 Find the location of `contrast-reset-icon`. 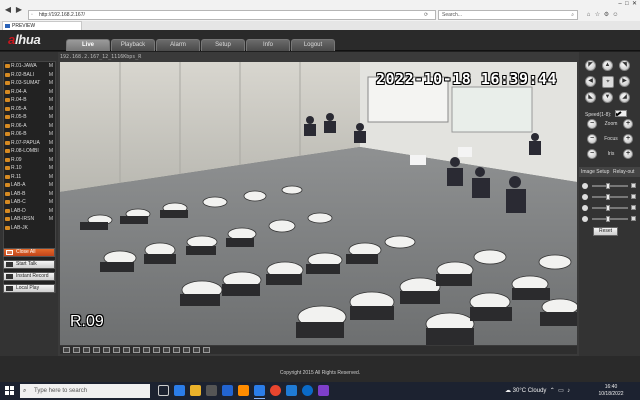

contrast-reset-icon is located at coordinates (633, 196).